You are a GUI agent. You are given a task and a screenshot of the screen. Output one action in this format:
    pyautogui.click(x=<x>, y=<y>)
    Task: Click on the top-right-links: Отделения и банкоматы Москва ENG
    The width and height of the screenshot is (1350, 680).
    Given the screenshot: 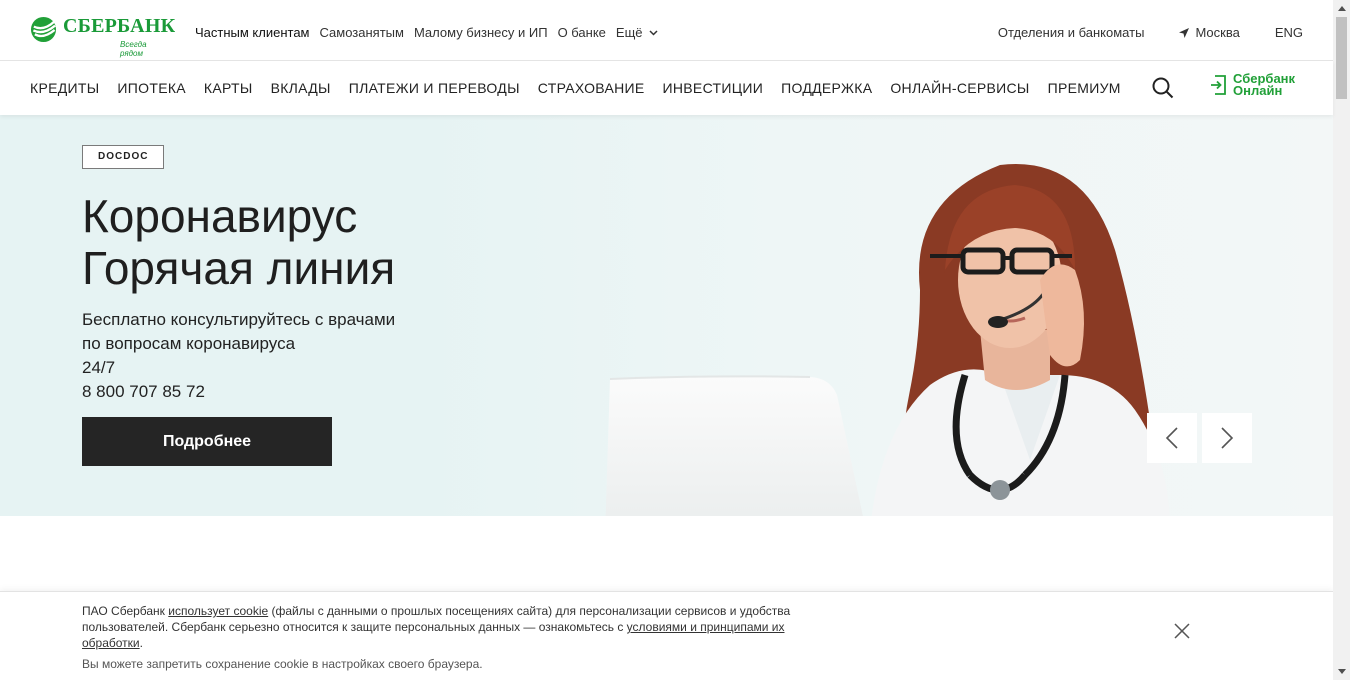 What is the action you would take?
    pyautogui.click(x=1150, y=32)
    